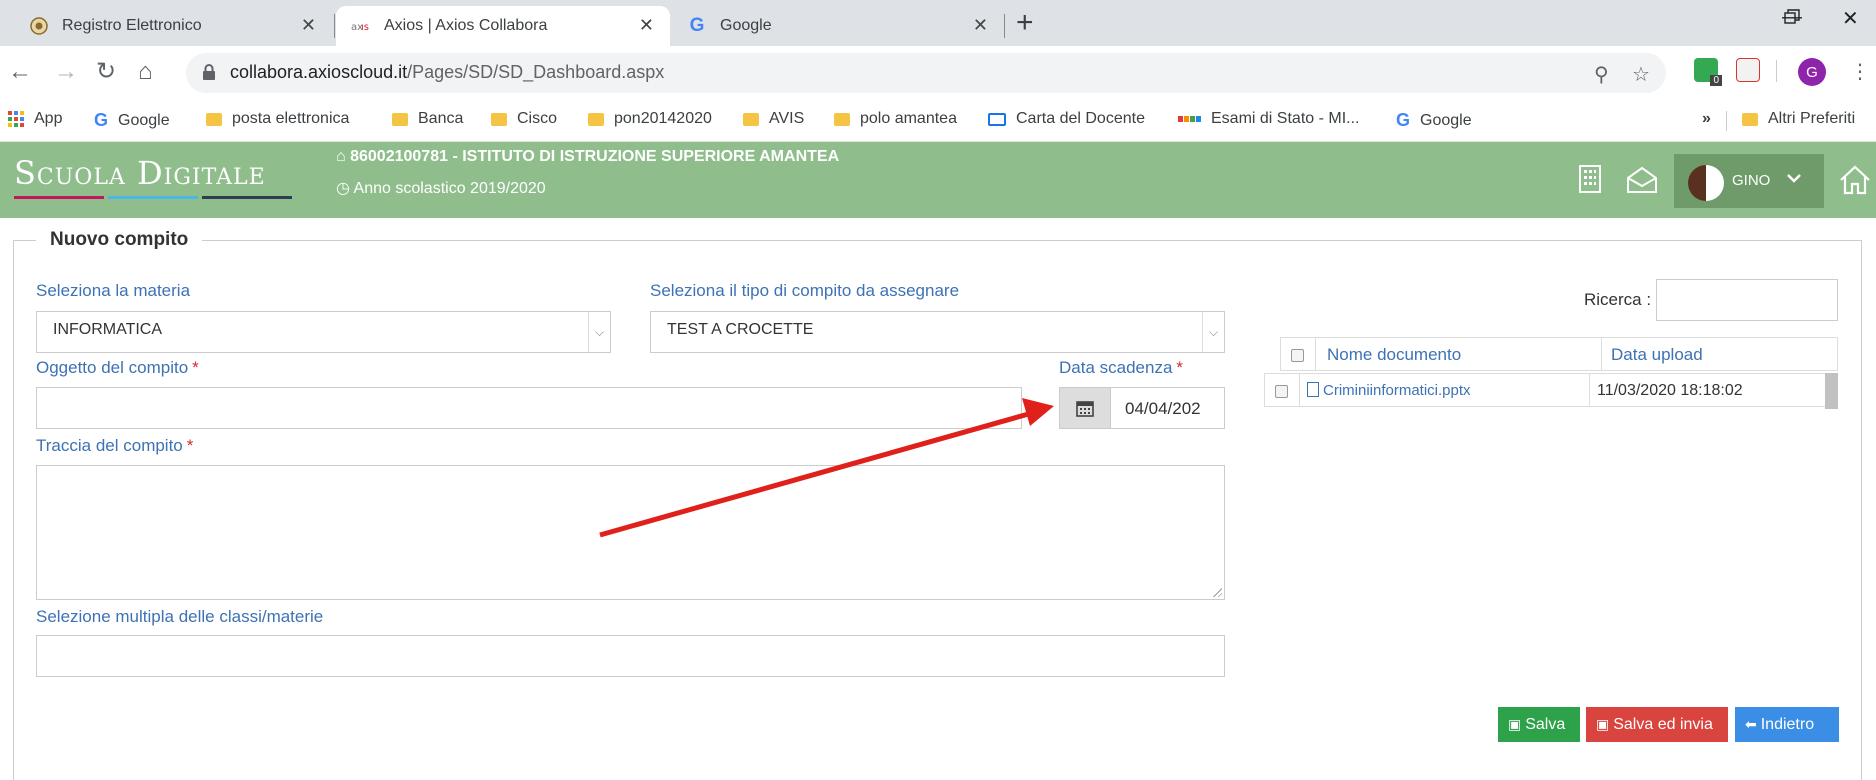 This screenshot has height=780, width=1876. Describe the element at coordinates (1706, 183) in the screenshot. I see `avatar` at that location.